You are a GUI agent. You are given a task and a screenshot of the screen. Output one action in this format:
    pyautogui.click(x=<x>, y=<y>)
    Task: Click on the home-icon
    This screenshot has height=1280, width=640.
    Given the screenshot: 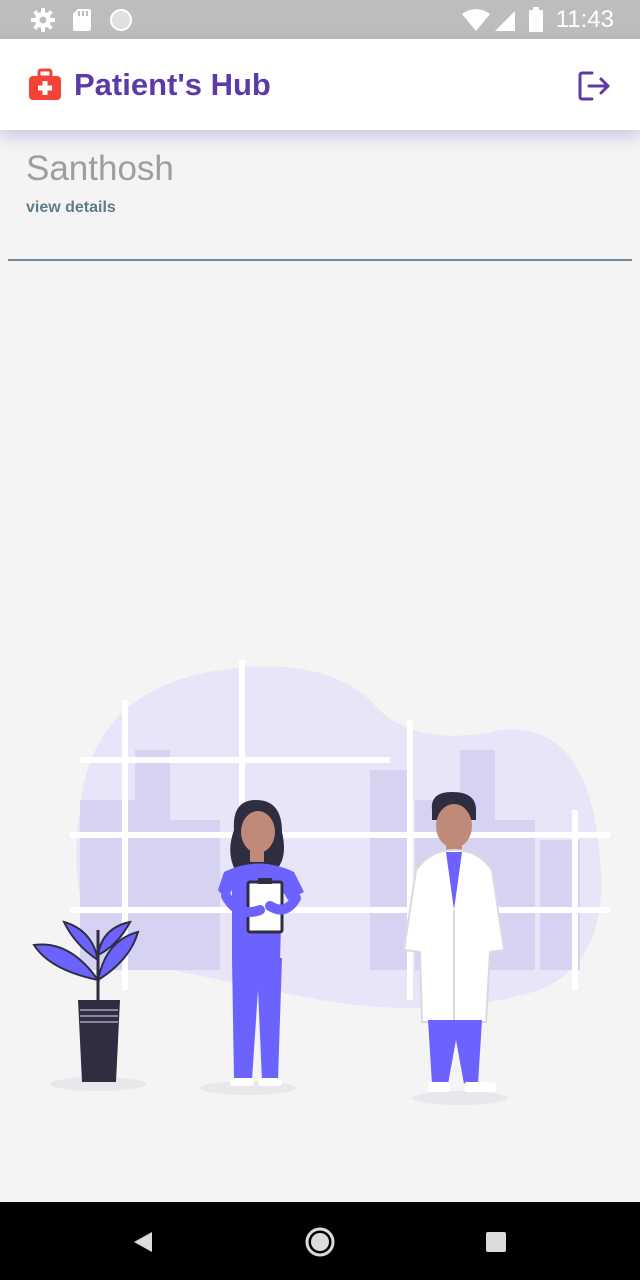 What is the action you would take?
    pyautogui.click(x=320, y=1242)
    